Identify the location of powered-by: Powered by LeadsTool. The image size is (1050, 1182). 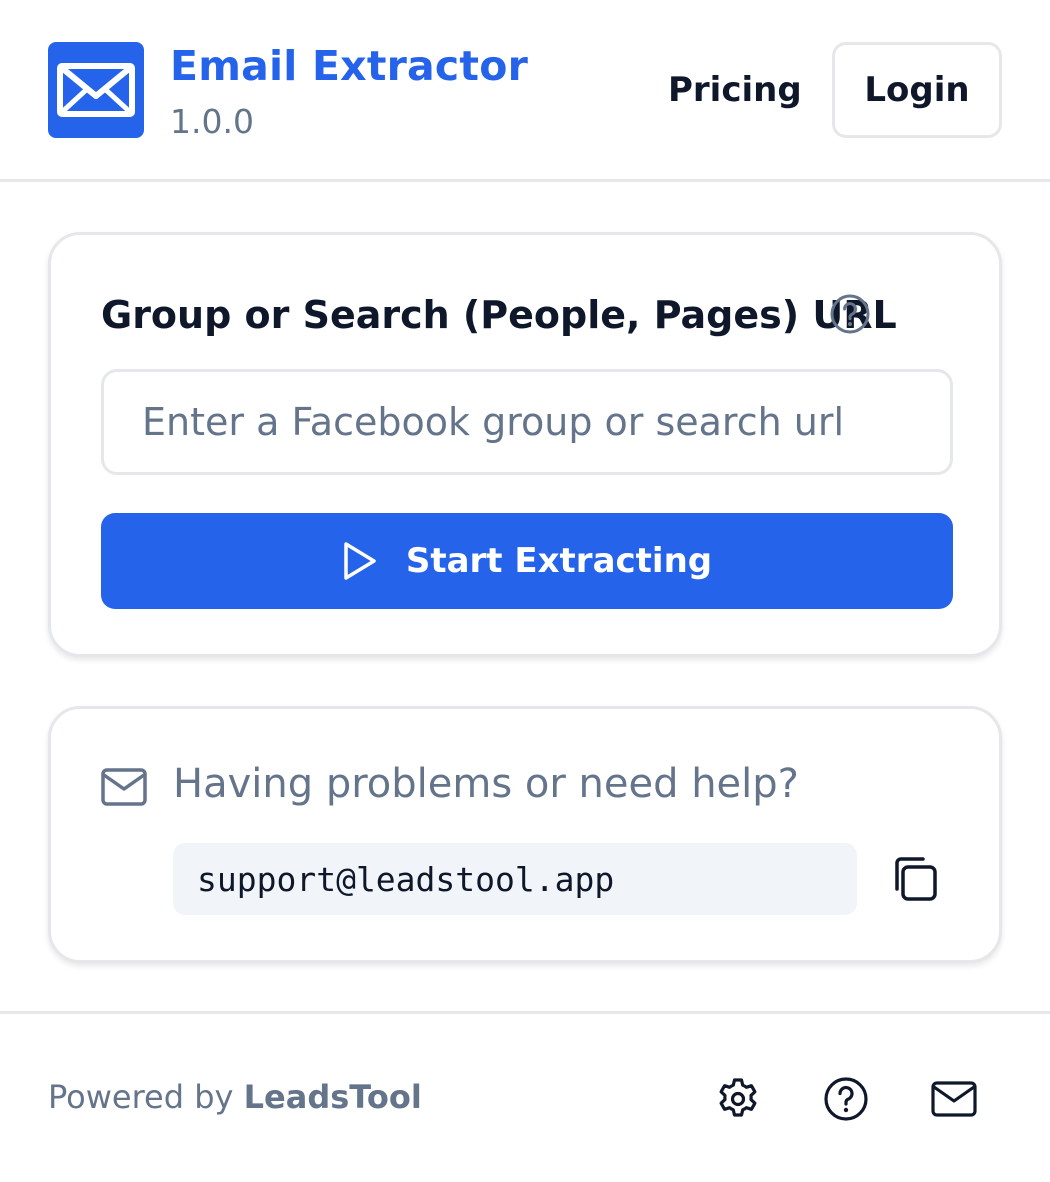
(235, 1097).